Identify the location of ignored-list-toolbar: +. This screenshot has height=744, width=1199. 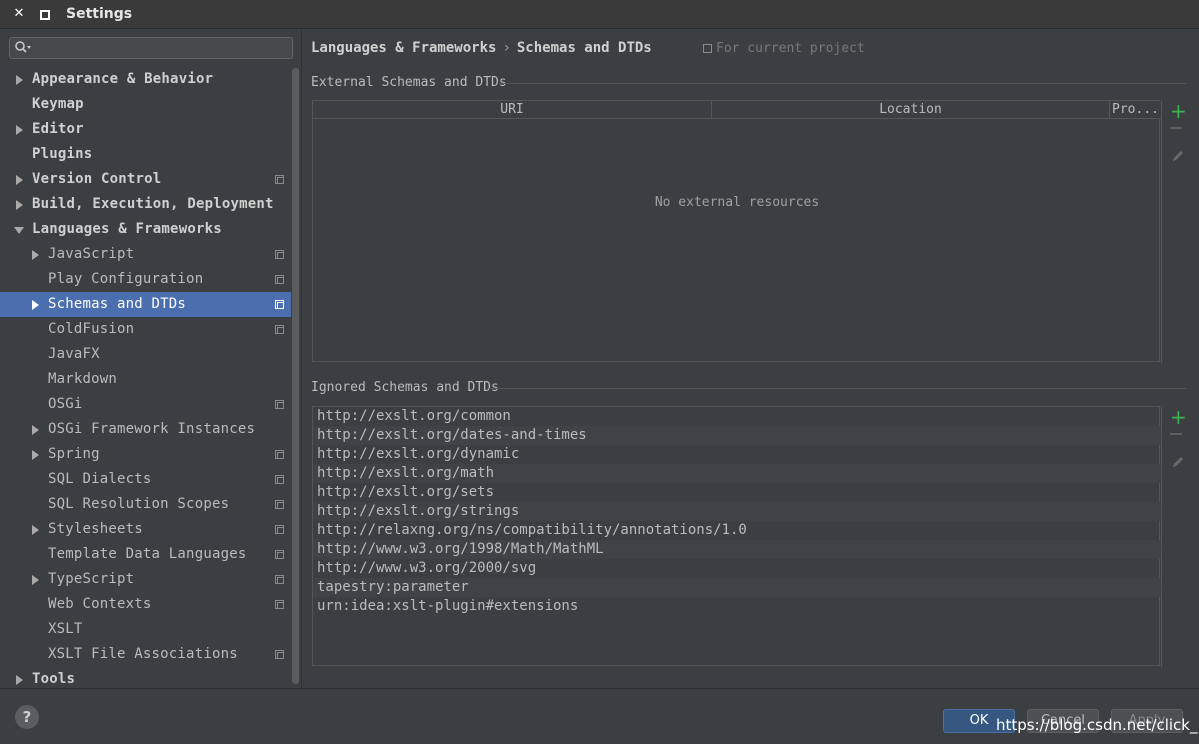
(1177, 537).